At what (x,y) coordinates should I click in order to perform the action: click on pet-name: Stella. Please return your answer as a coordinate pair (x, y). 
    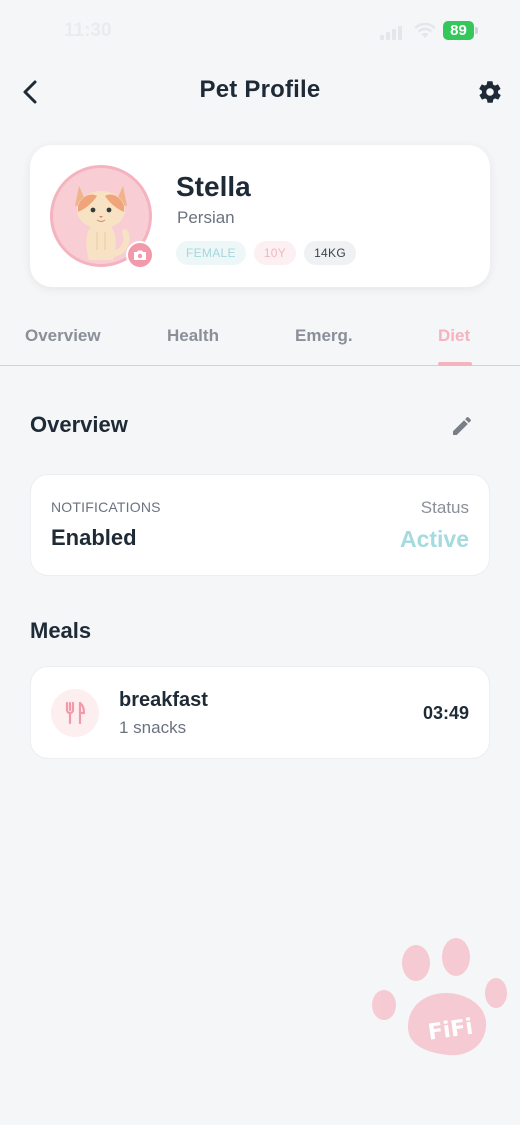
    Looking at the image, I should click on (213, 186).